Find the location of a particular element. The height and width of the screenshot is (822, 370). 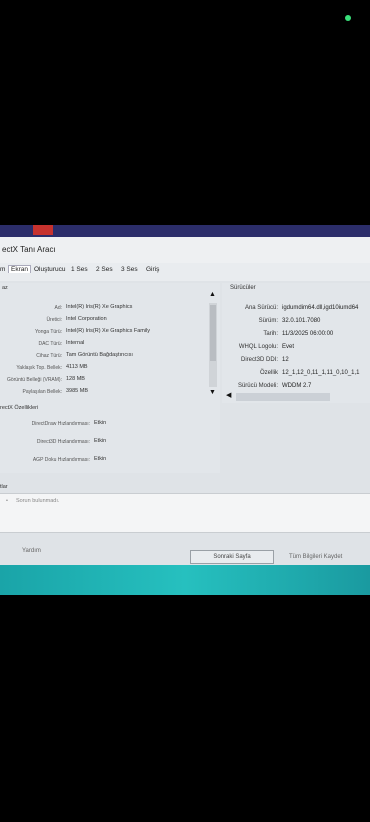

tab-renderer: Oluşturucu is located at coordinates (49, 269).